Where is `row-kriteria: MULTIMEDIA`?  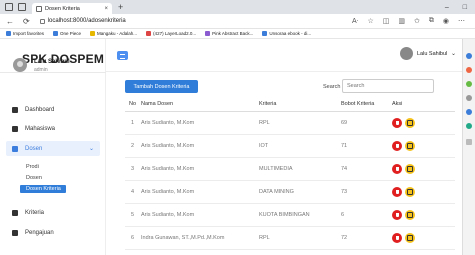
row-kriteria: MULTIMEDIA is located at coordinates (300, 169).